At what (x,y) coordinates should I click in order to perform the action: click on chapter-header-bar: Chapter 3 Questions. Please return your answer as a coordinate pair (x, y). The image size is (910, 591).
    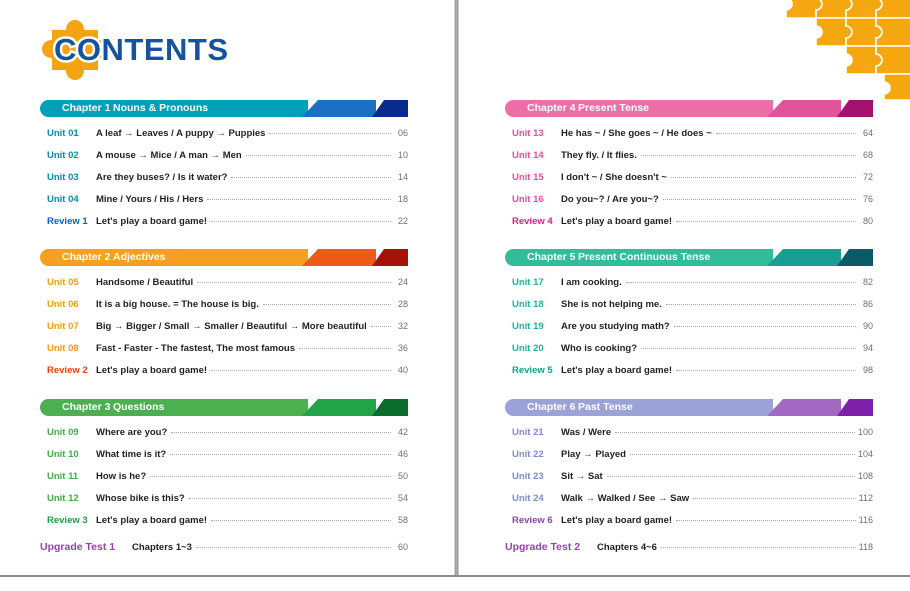
    Looking at the image, I should click on (224, 407).